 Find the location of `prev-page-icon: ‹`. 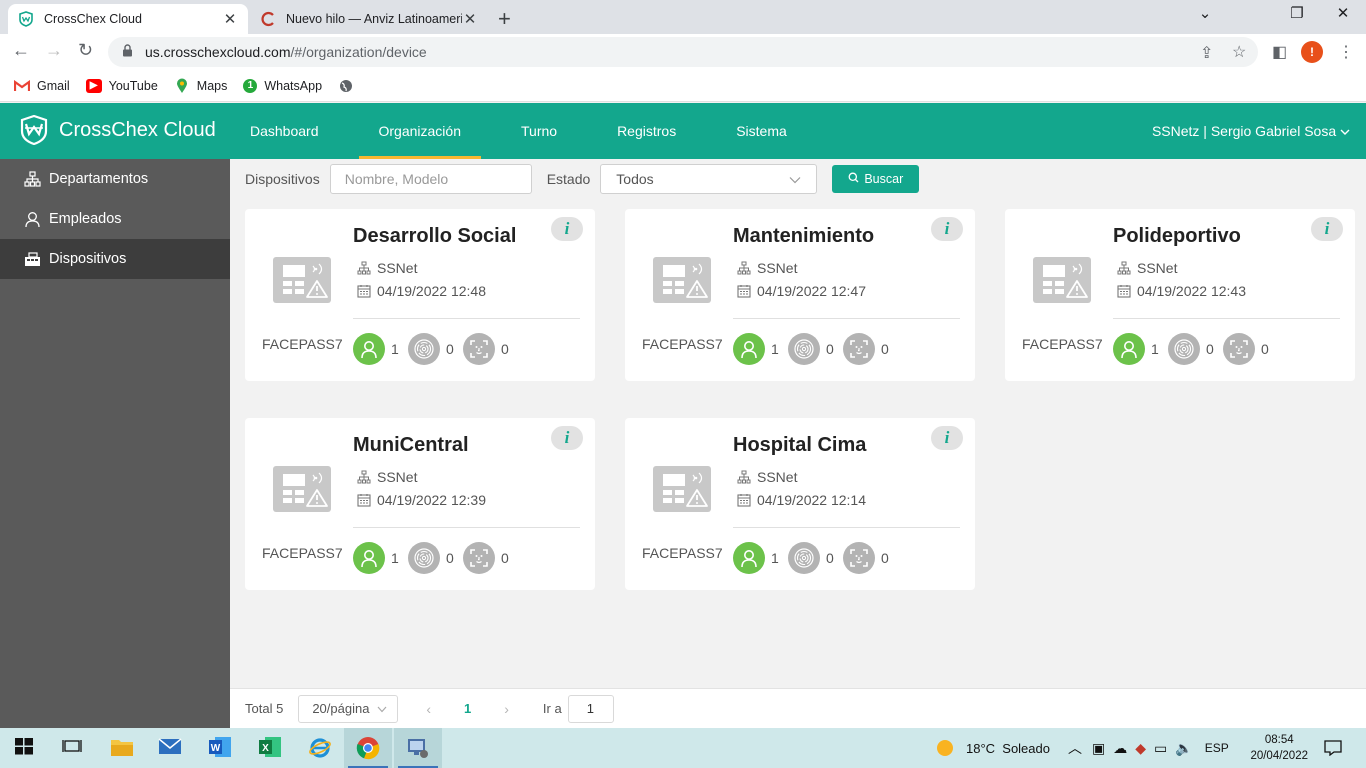

prev-page-icon: ‹ is located at coordinates (428, 709).